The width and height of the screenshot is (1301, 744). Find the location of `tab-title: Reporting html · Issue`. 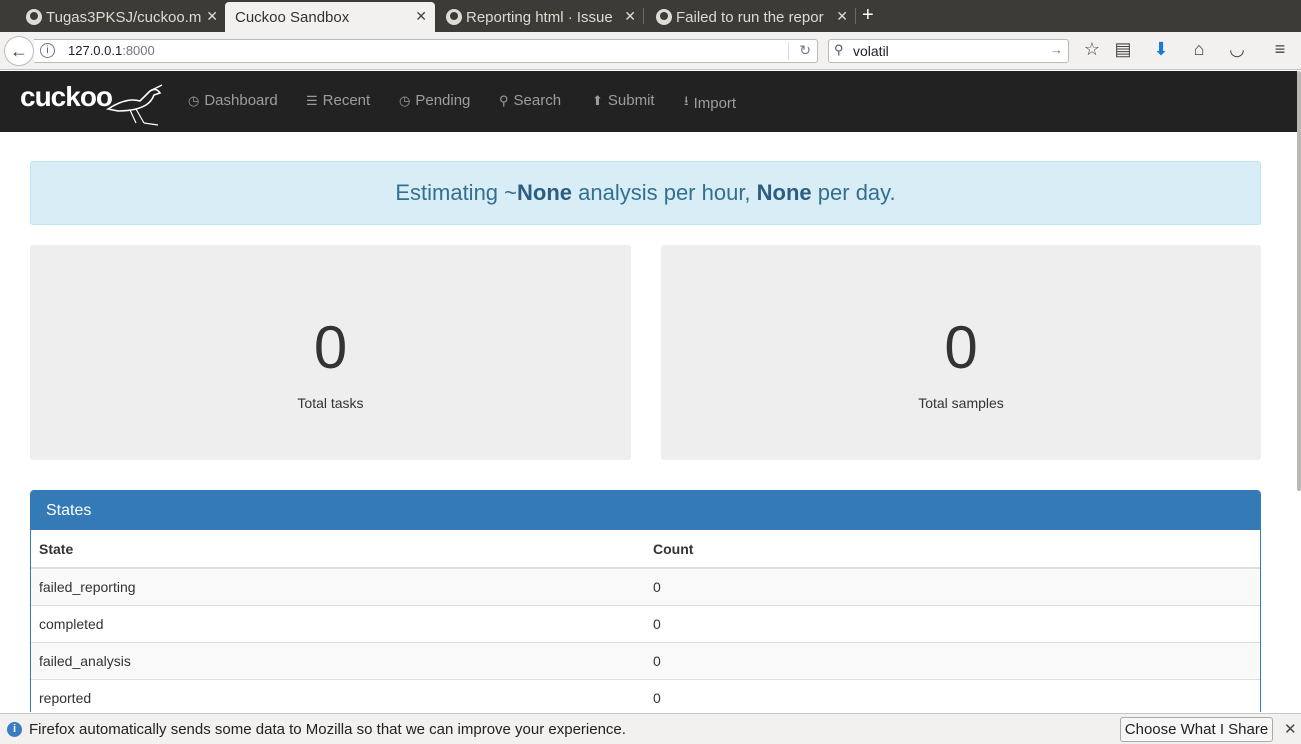

tab-title: Reporting html · Issue is located at coordinates (539, 17).